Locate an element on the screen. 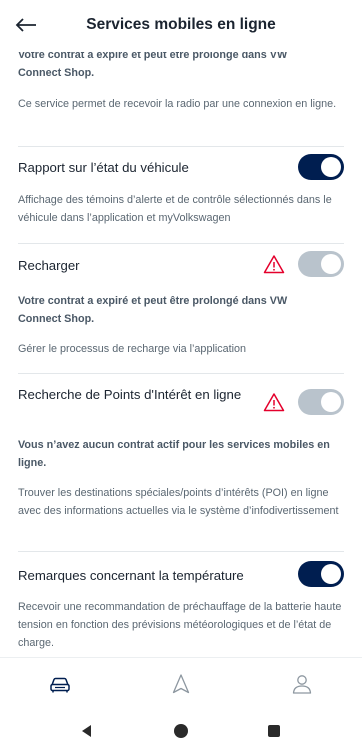 The image size is (362, 750). temperature-notes-toggle is located at coordinates (321, 574).